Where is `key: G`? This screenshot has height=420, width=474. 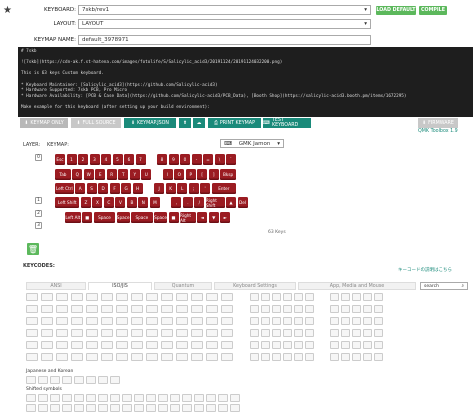 key: G is located at coordinates (126, 188).